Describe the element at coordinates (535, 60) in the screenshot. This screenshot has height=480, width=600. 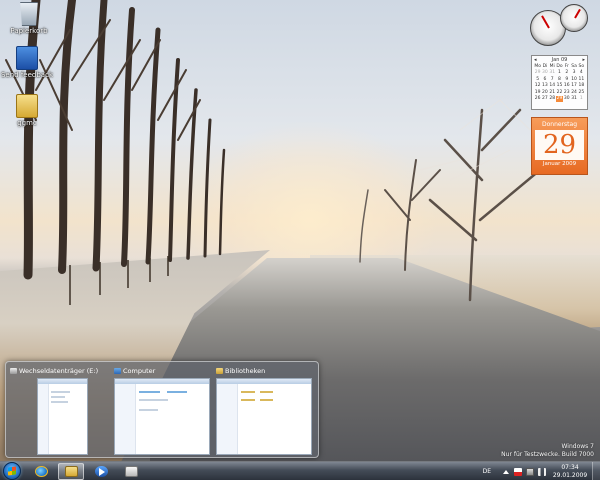
I see `calendar-prev-icon: ◂` at that location.